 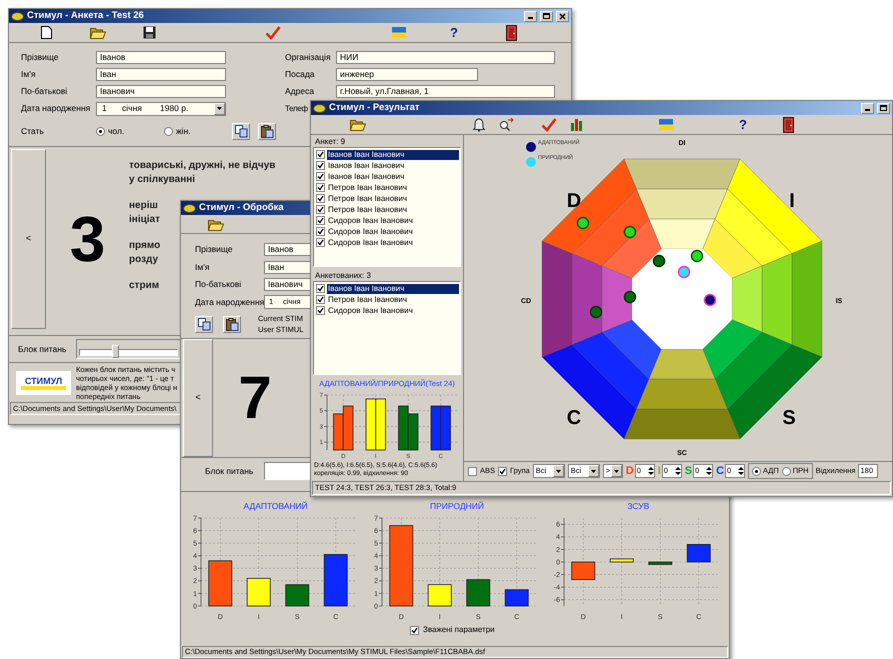 I want to click on app-icon, so click(x=17, y=16).